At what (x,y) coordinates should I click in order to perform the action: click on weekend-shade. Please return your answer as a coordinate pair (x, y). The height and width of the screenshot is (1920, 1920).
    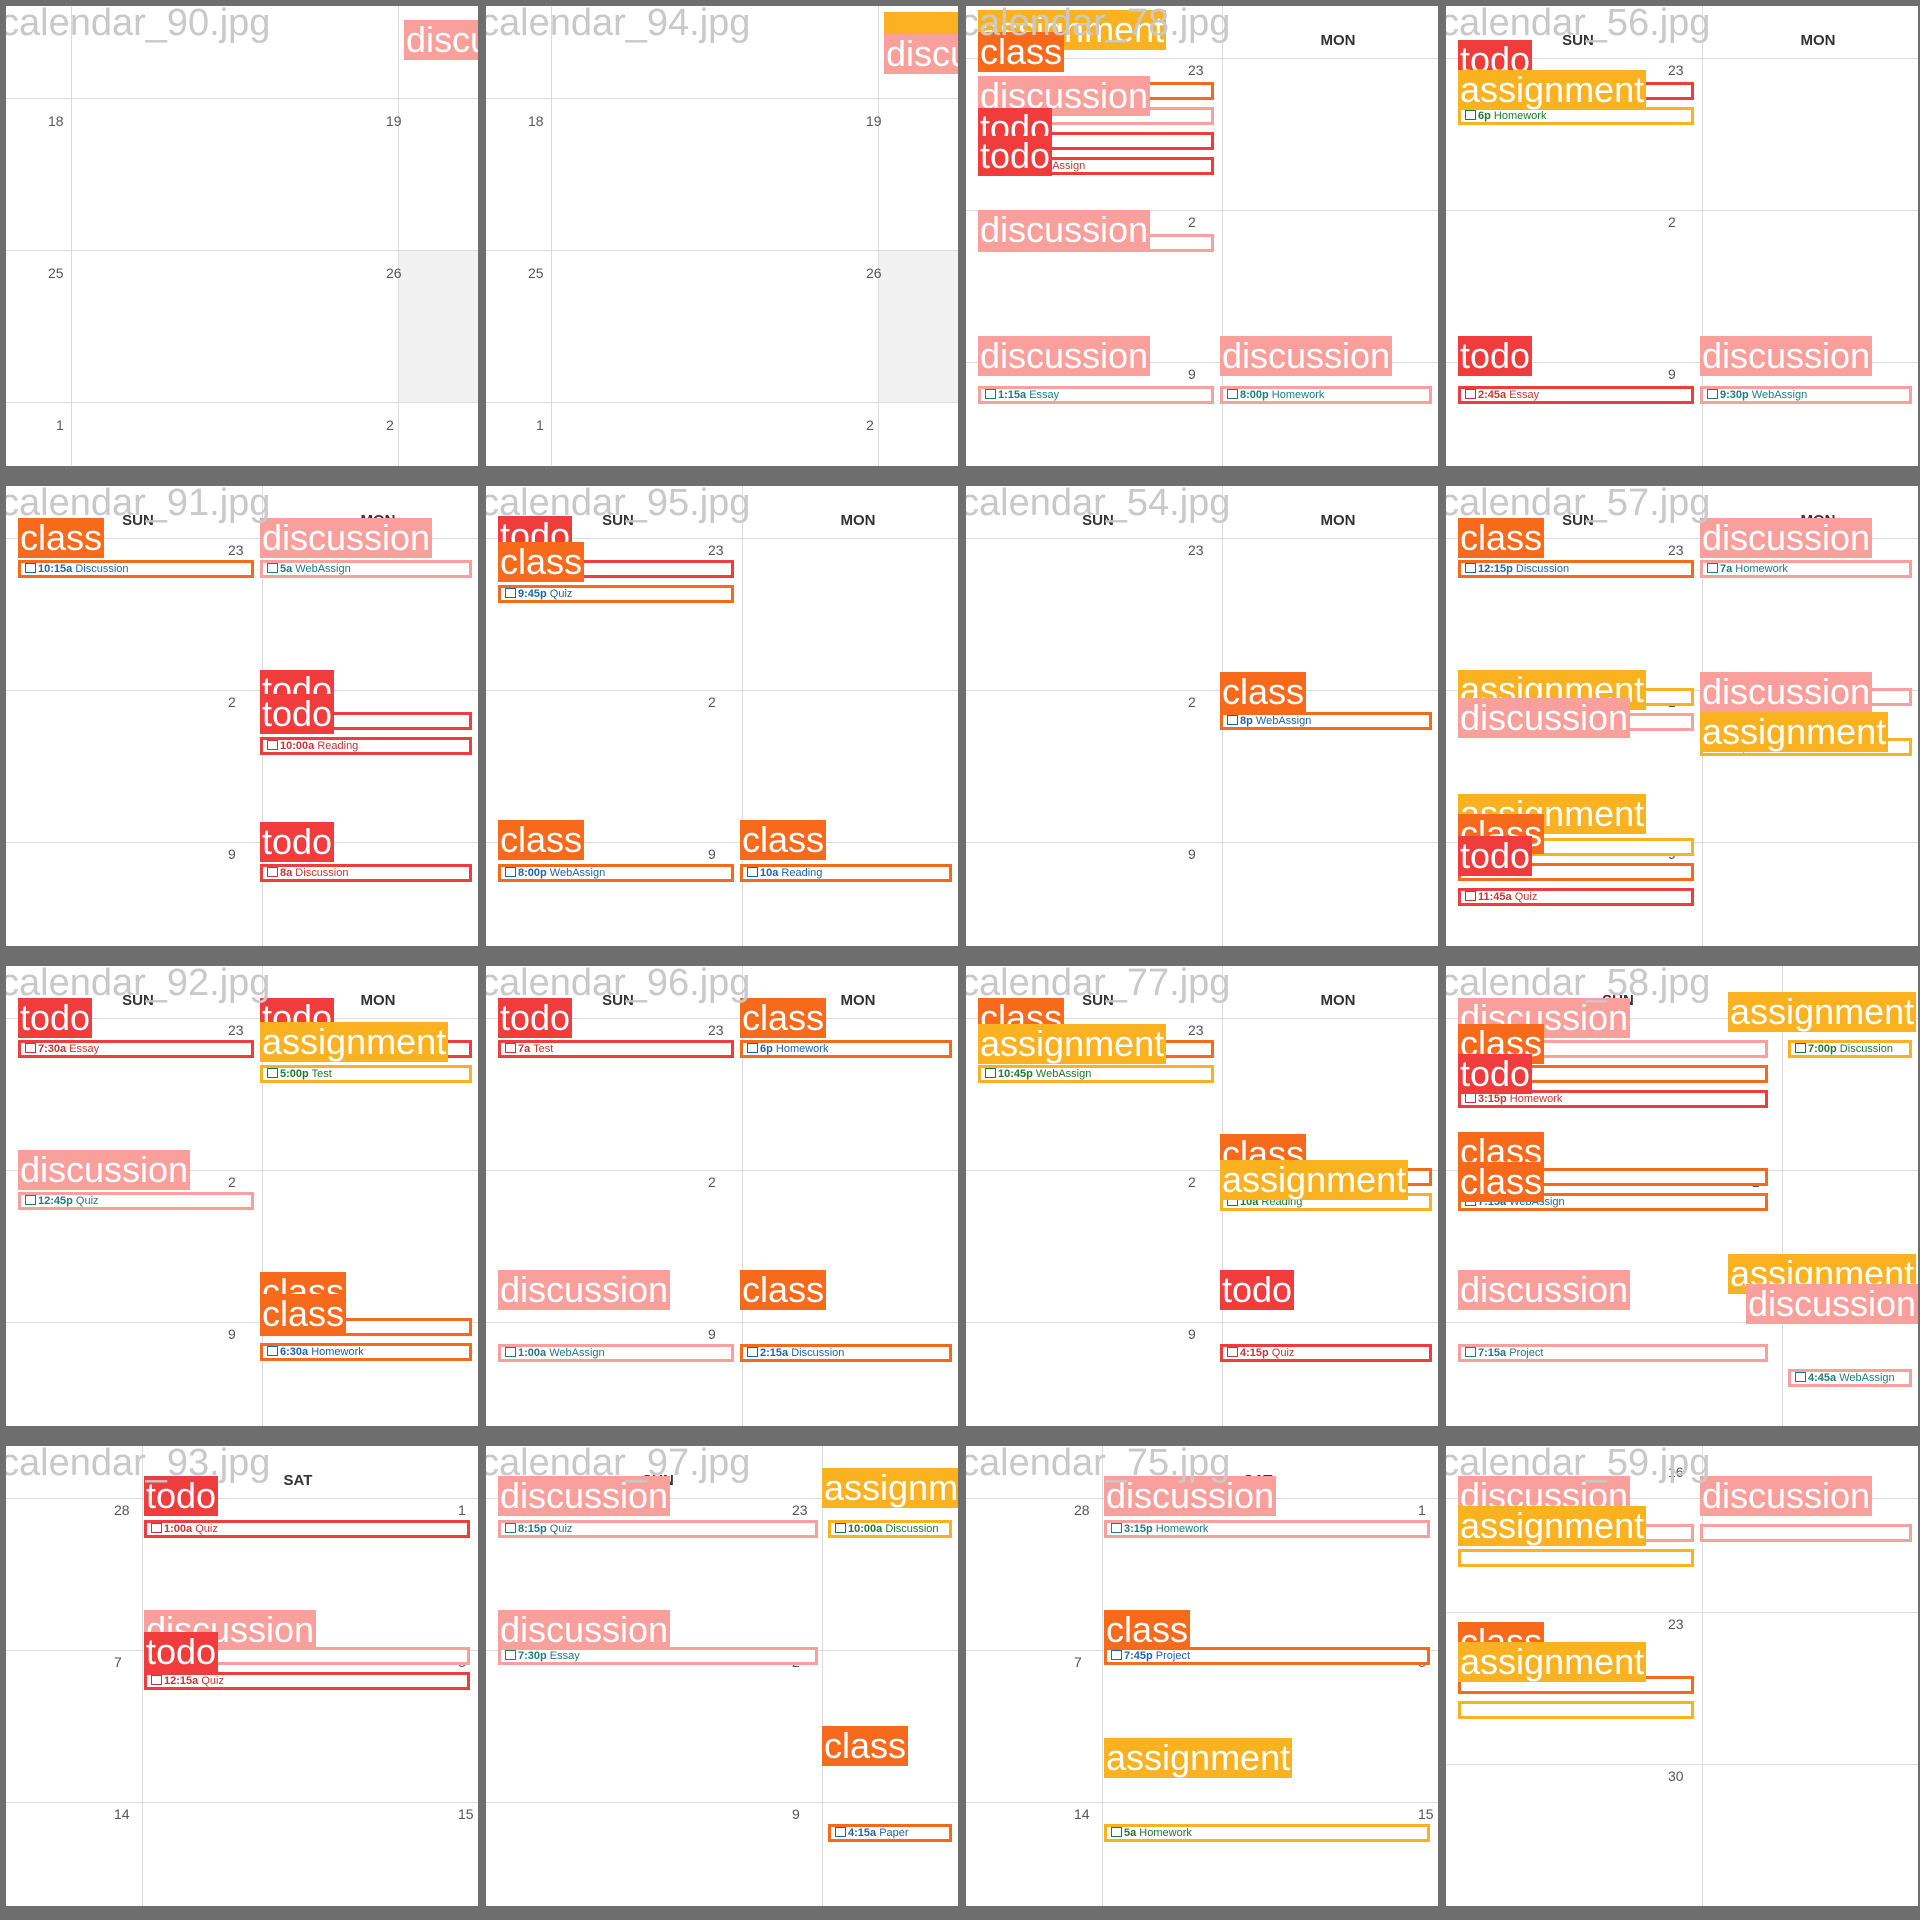
    Looking at the image, I should click on (918, 326).